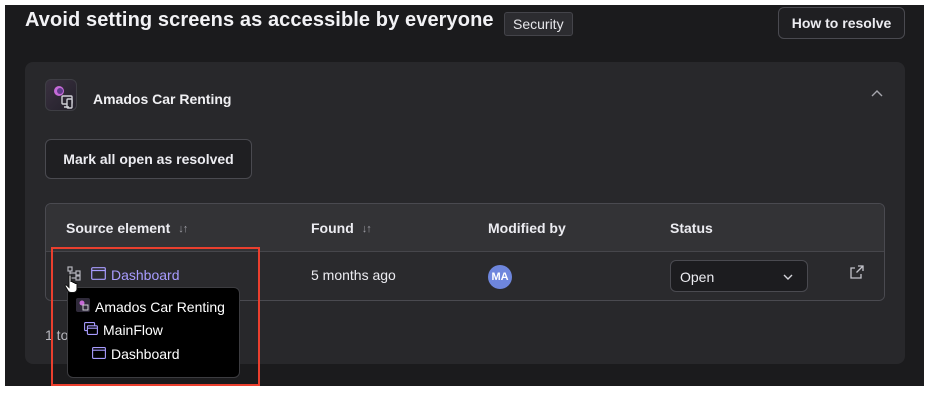 The image size is (939, 401). Describe the element at coordinates (148, 159) in the screenshot. I see `mark-all-resolved-button: Mark all open as resolved` at that location.